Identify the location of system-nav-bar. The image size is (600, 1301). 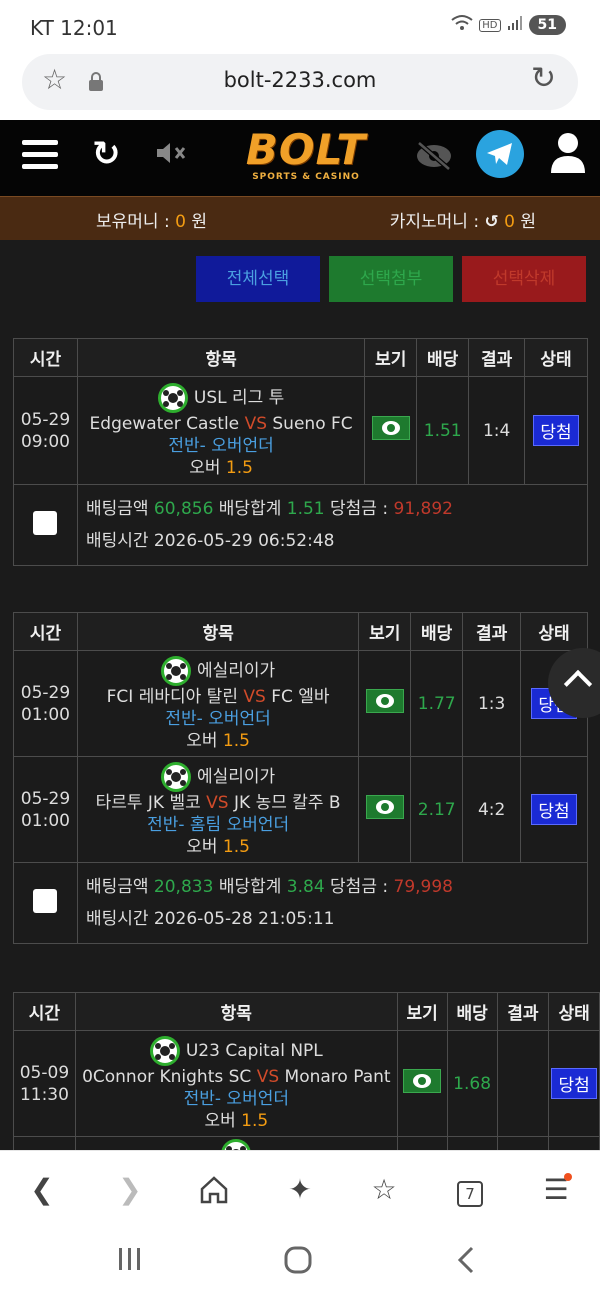
(300, 1265).